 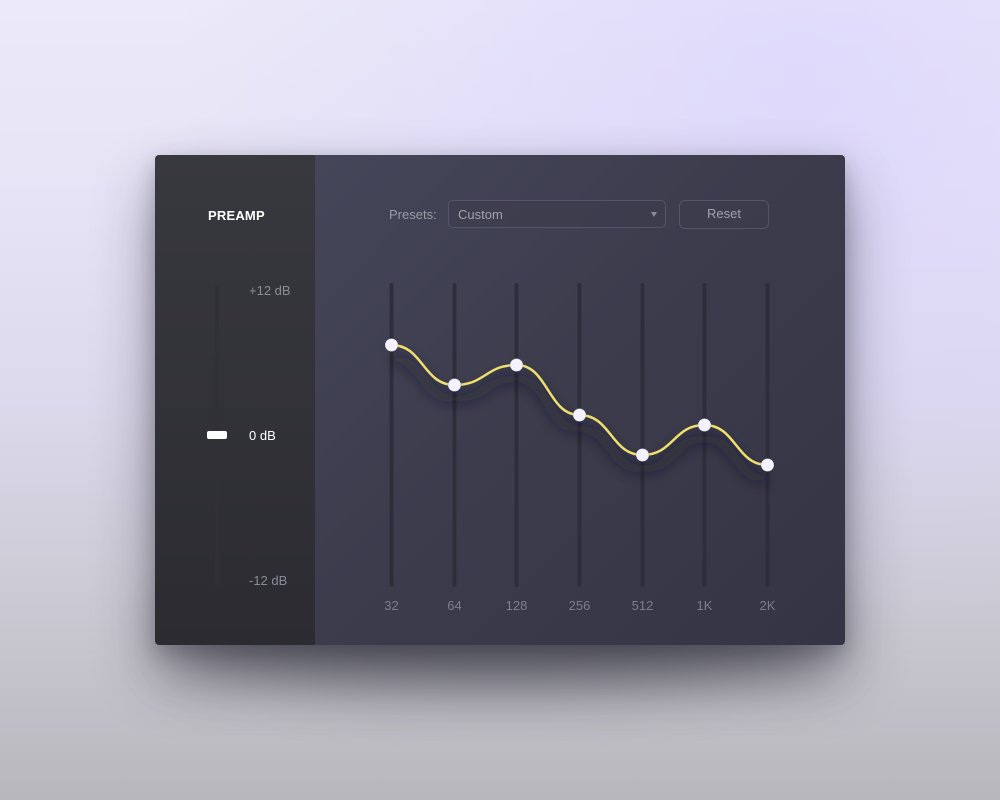 What do you see at coordinates (235, 400) in the screenshot?
I see `preamp-section: PREAMP +12 dB 0 dB -12 dB` at bounding box center [235, 400].